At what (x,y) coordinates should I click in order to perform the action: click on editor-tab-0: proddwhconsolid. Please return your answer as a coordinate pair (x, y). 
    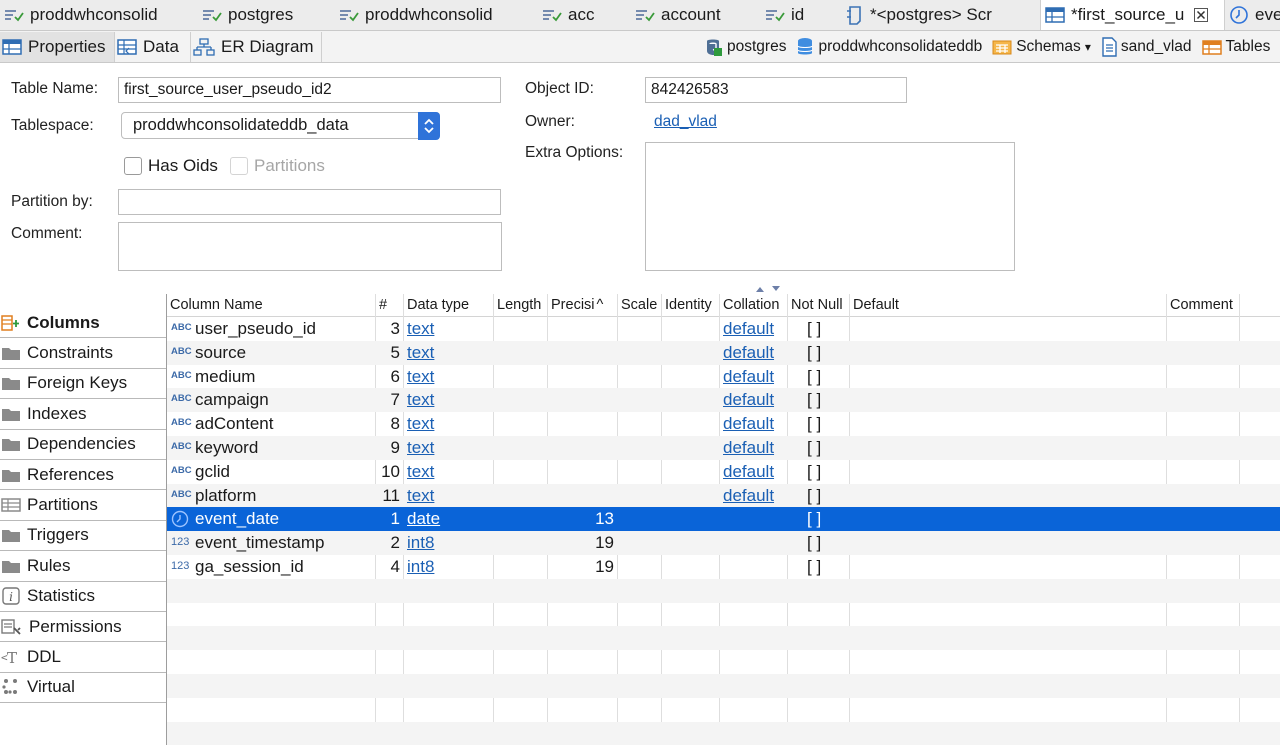
    Looking at the image, I should click on (99, 15).